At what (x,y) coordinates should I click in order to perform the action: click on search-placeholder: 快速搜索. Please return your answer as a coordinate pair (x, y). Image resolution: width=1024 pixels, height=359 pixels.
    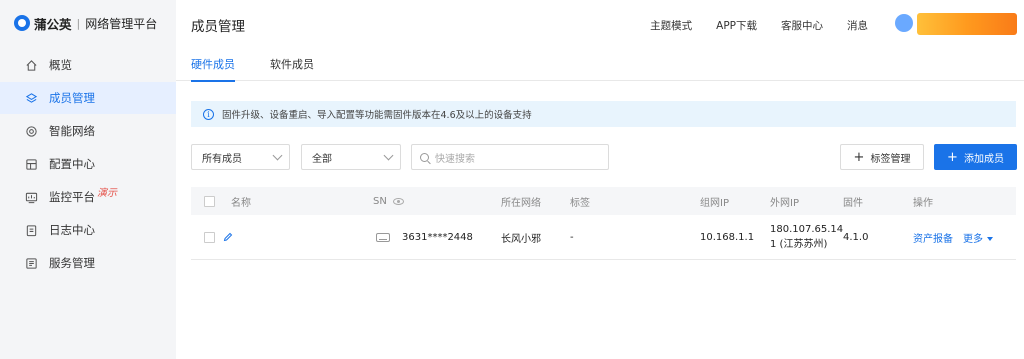
    Looking at the image, I should click on (455, 159).